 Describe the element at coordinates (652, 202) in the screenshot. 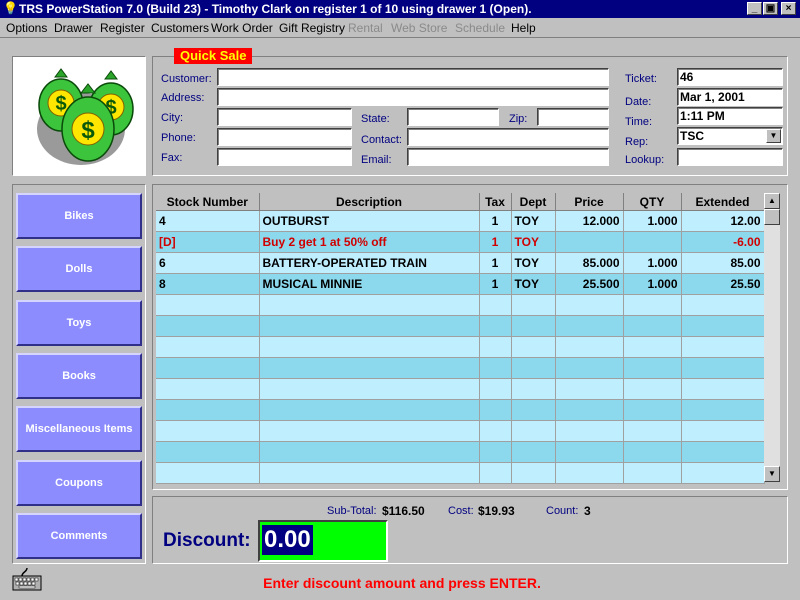

I see `column-header-qty: QTY` at that location.